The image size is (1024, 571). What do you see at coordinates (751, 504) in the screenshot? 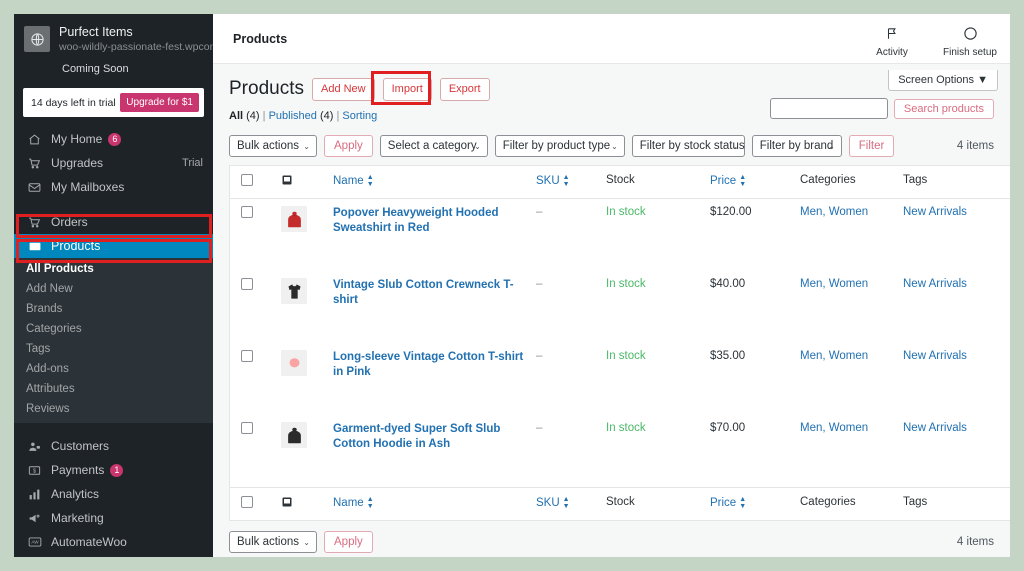
I see `price-column-footer: Price ▲ ▼` at bounding box center [751, 504].